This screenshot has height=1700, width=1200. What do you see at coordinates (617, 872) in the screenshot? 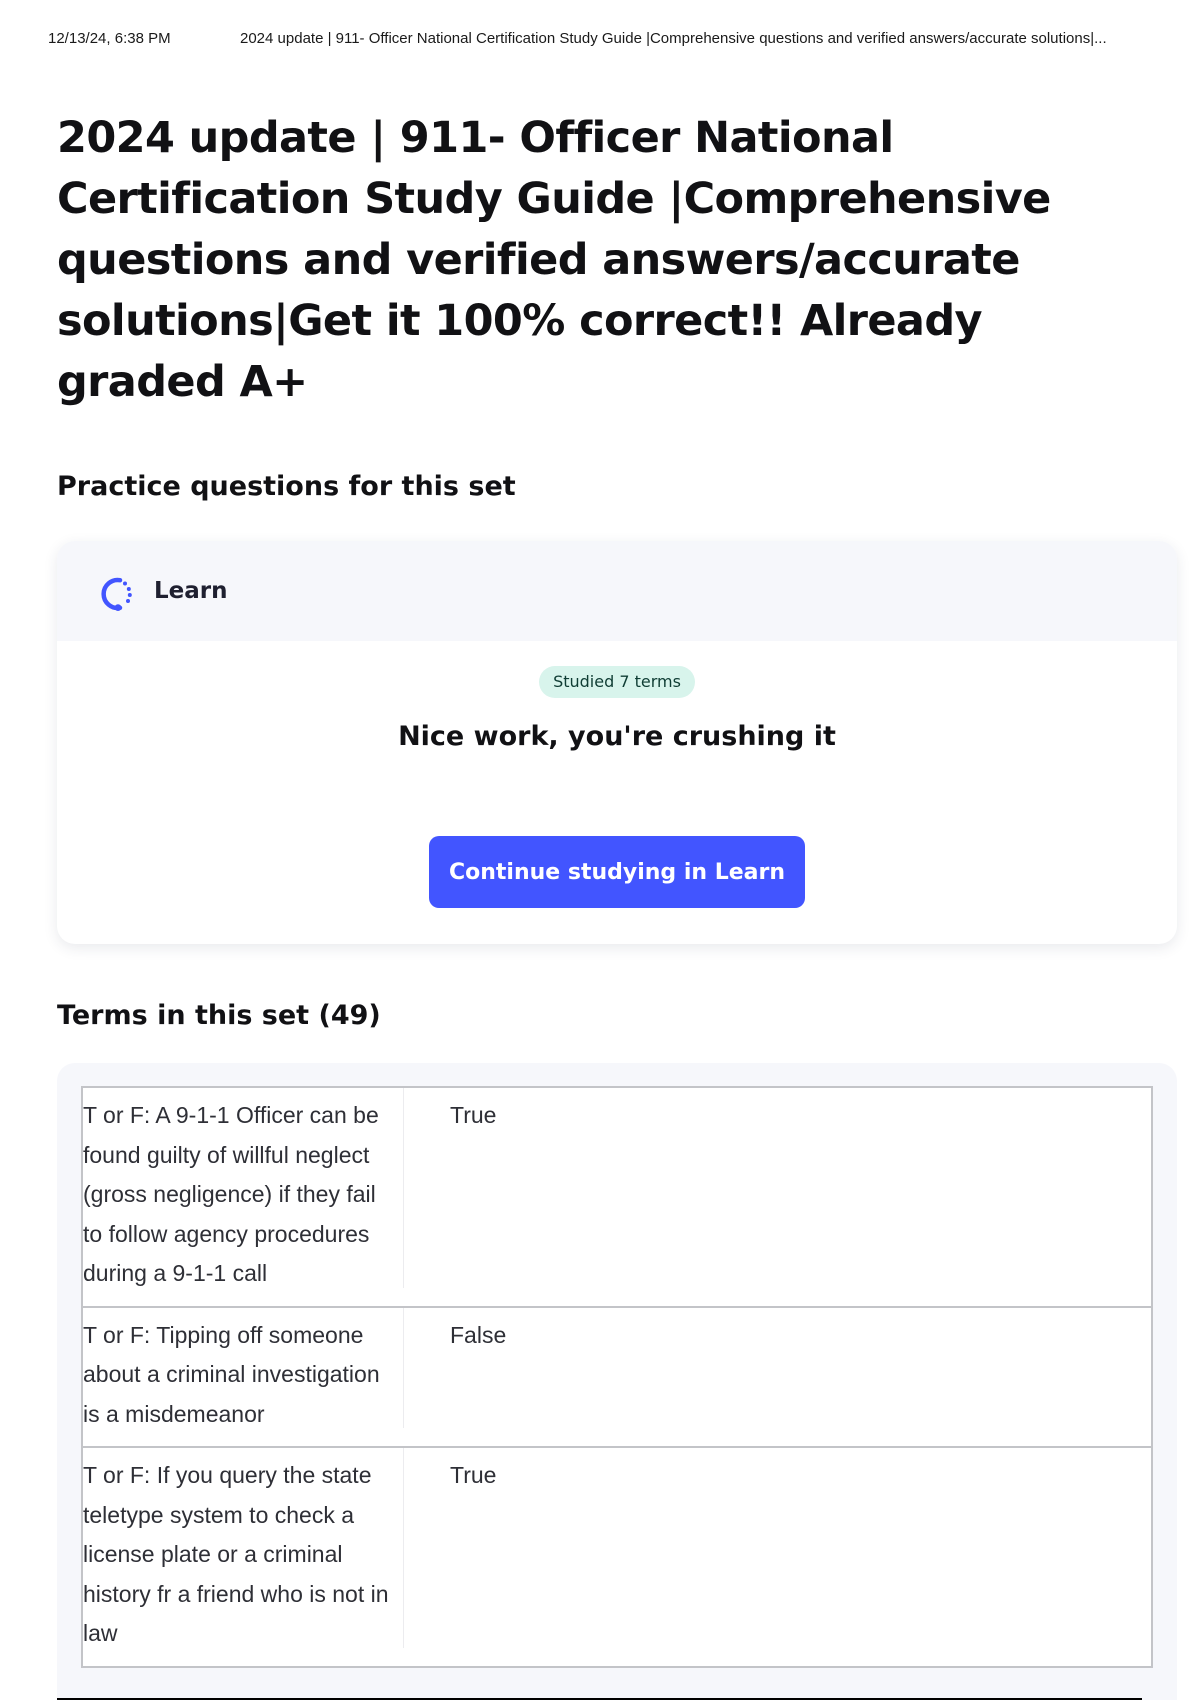
I see `continue-learn-button: Continue studying in Learn` at bounding box center [617, 872].